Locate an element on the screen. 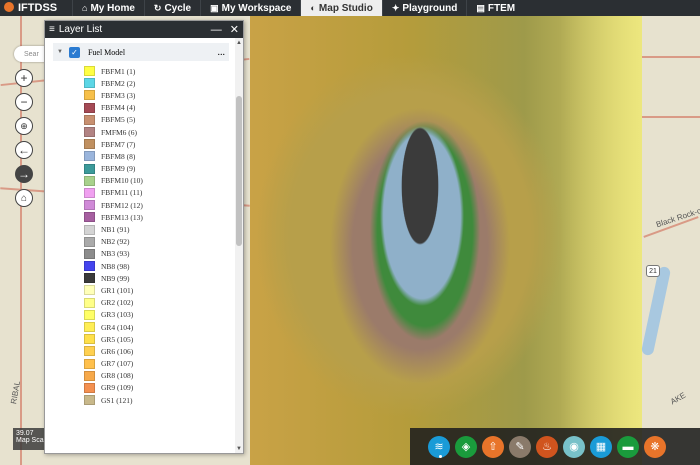 This screenshot has height=465, width=700. locate-icon: ⊕ is located at coordinates (24, 126).